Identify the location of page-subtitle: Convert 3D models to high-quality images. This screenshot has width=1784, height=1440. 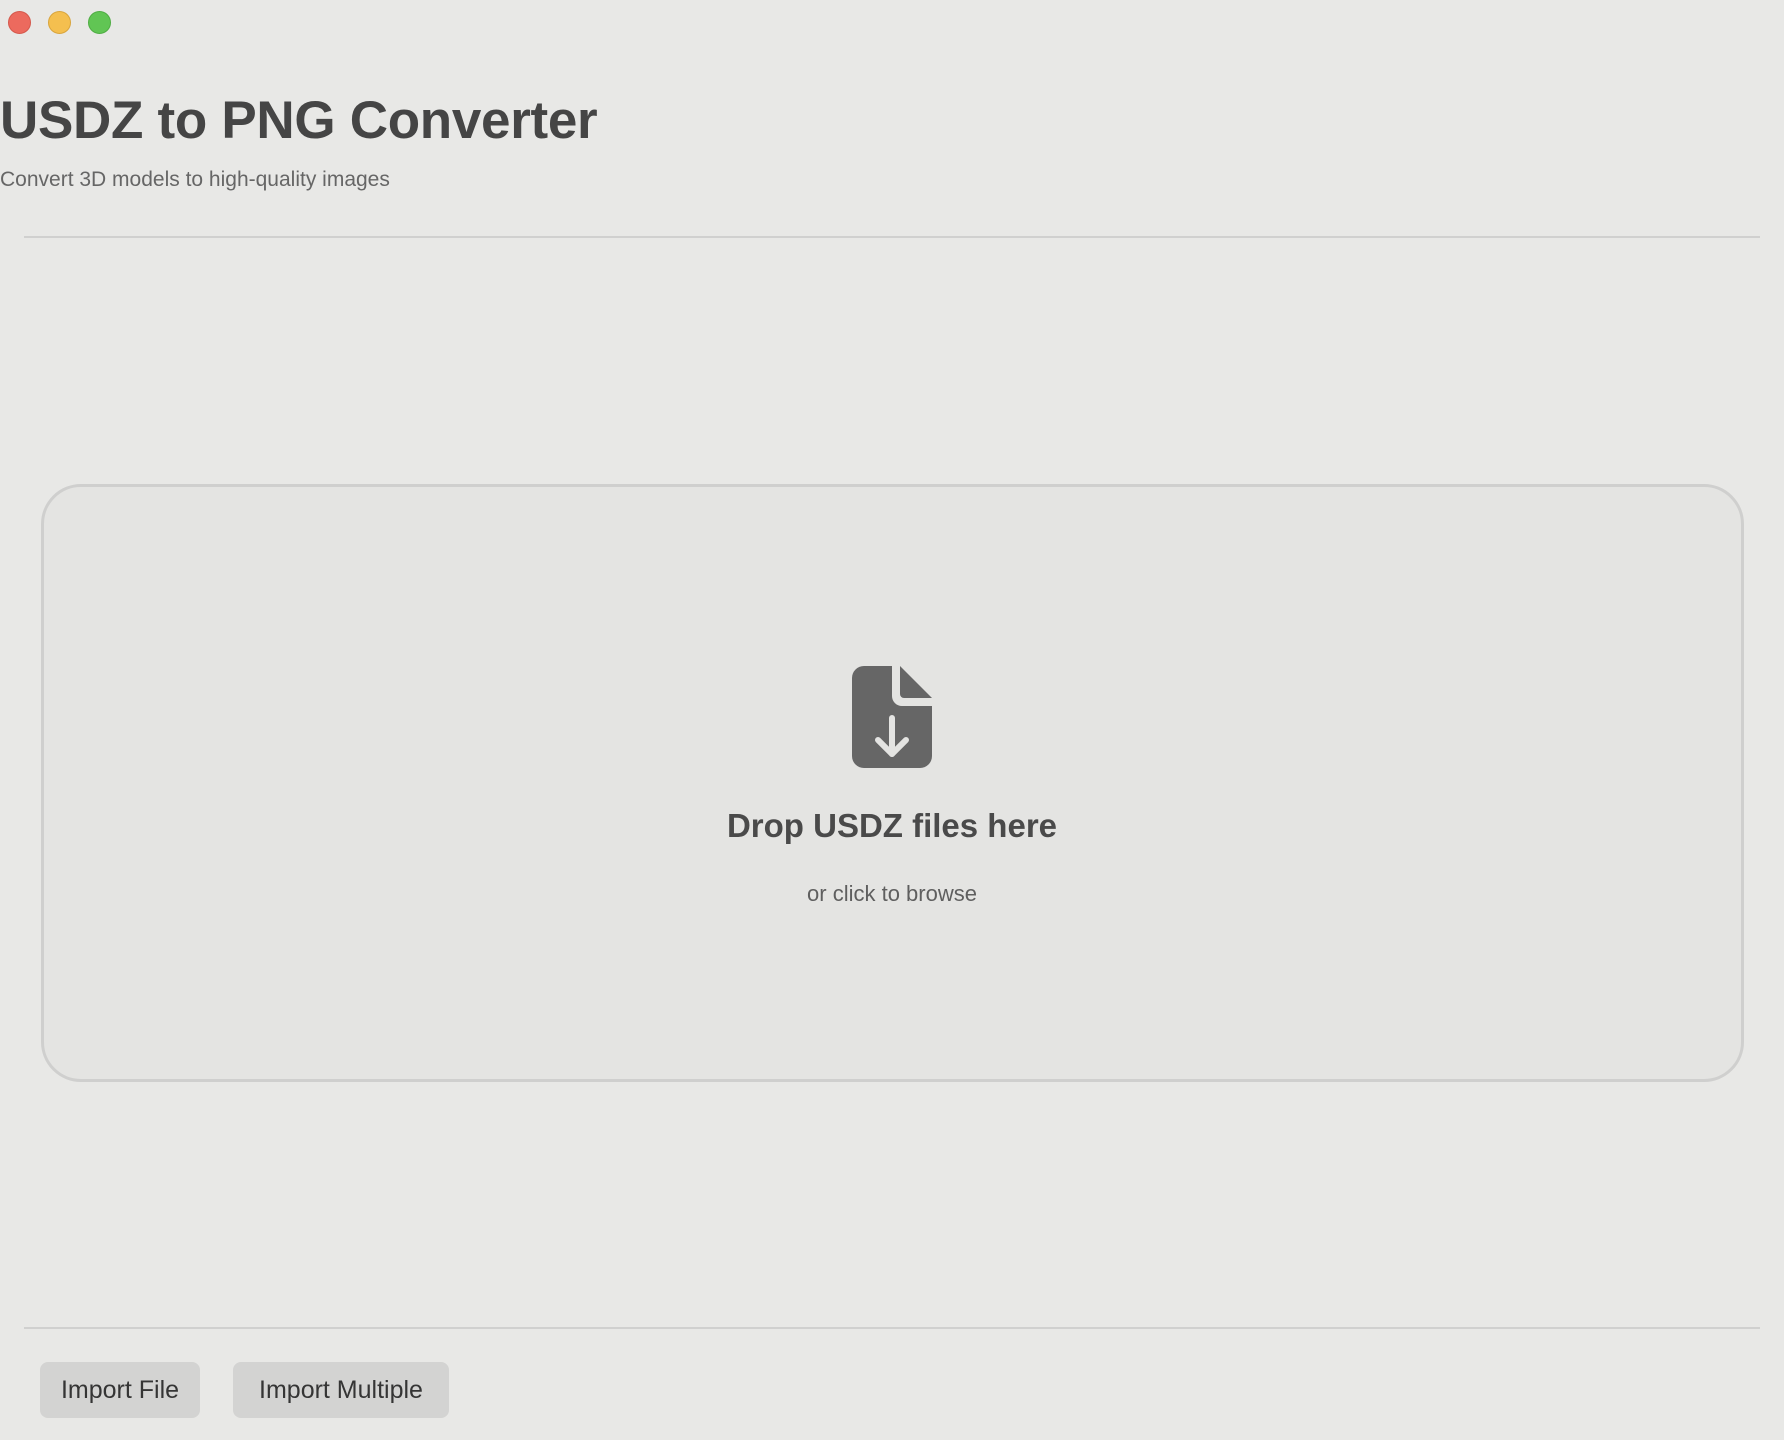
(195, 179).